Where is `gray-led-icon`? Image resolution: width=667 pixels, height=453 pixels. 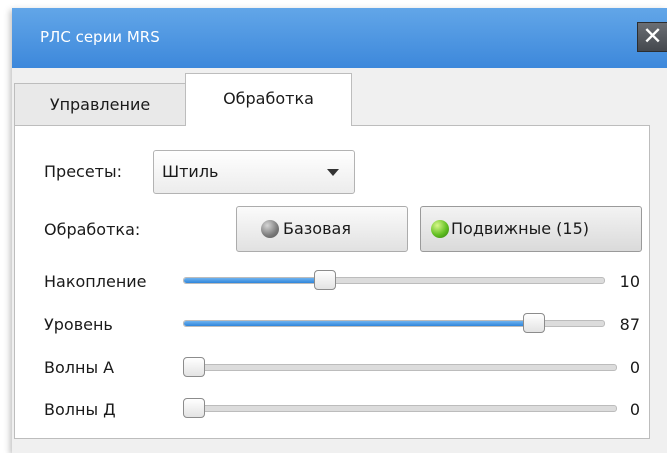
gray-led-icon is located at coordinates (270, 229).